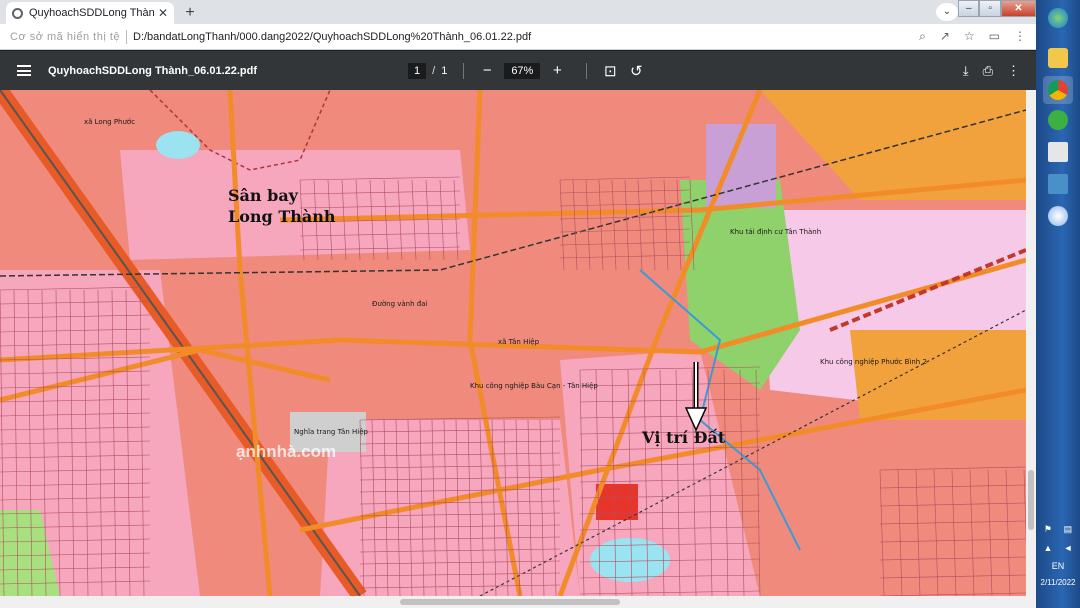 The image size is (1080, 608). I want to click on label-xa-tan-hiep: xã Tân Hiệp, so click(519, 342).